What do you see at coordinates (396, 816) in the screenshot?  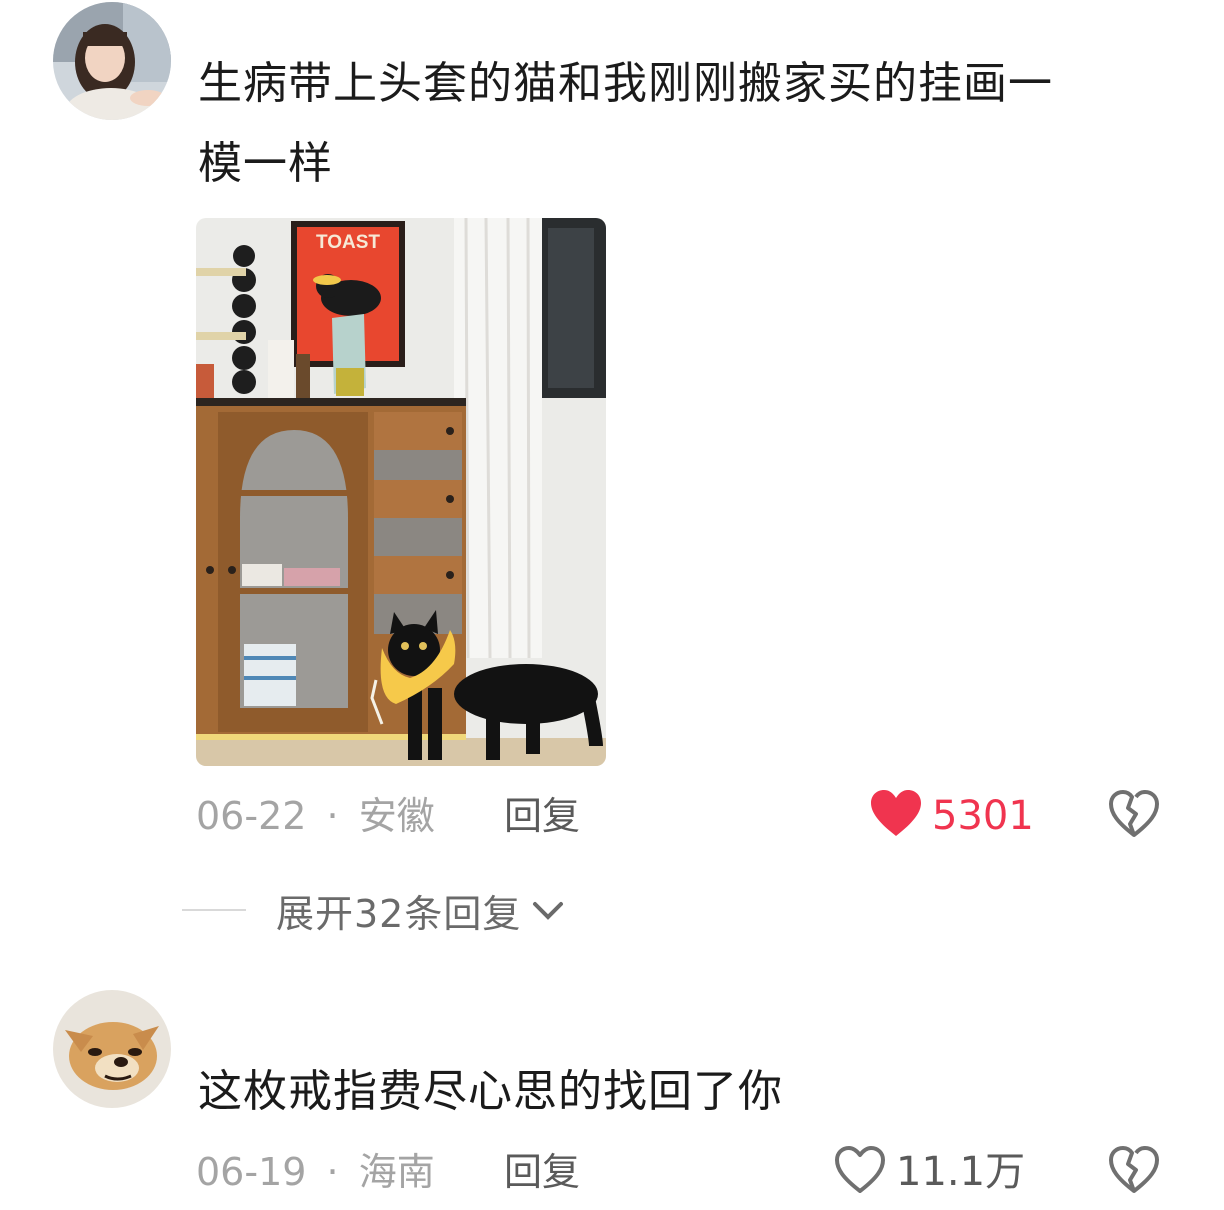 I see `comment-location: 安徽` at bounding box center [396, 816].